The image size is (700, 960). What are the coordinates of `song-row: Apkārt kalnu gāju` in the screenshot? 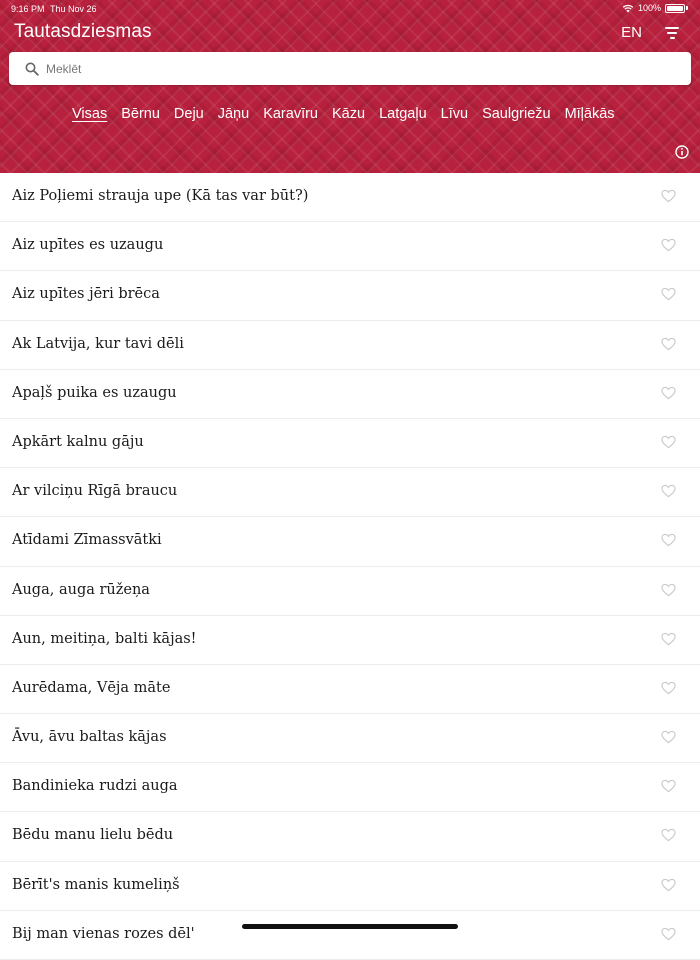 It's located at (350, 443).